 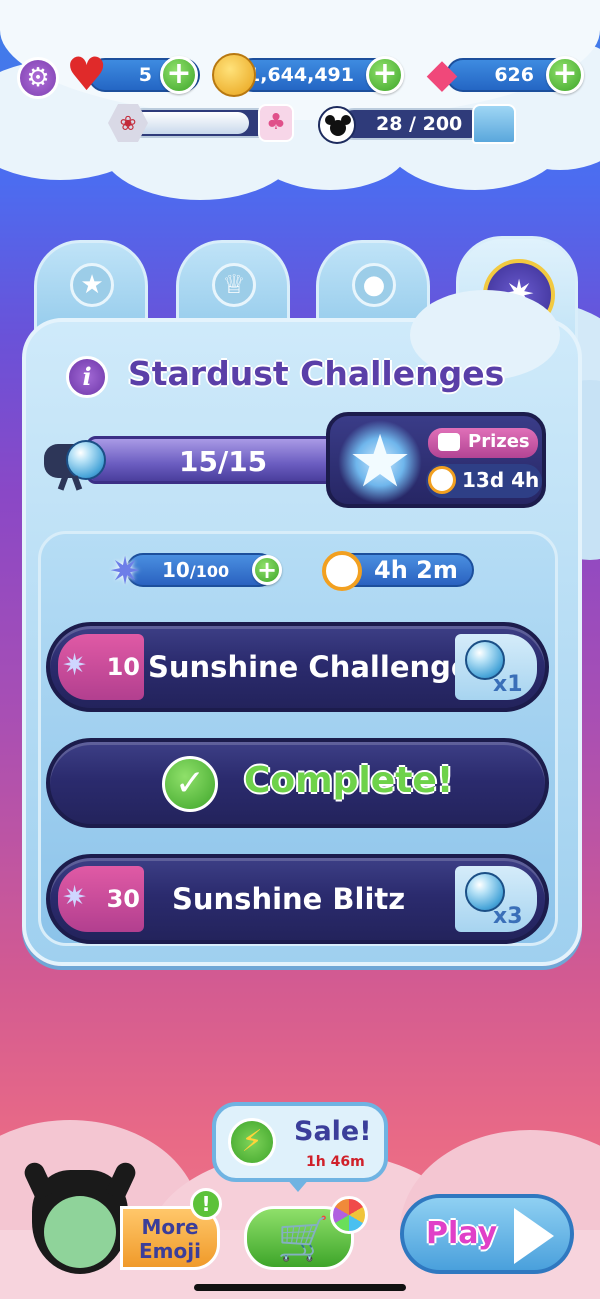 What do you see at coordinates (145, 75) in the screenshot?
I see `lives-value: 5` at bounding box center [145, 75].